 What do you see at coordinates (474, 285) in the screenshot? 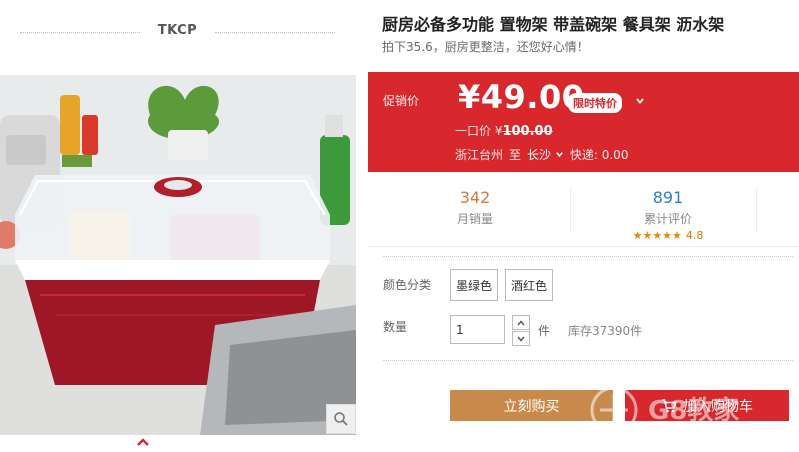
I see `color-option-dark-green: 墨绿色` at bounding box center [474, 285].